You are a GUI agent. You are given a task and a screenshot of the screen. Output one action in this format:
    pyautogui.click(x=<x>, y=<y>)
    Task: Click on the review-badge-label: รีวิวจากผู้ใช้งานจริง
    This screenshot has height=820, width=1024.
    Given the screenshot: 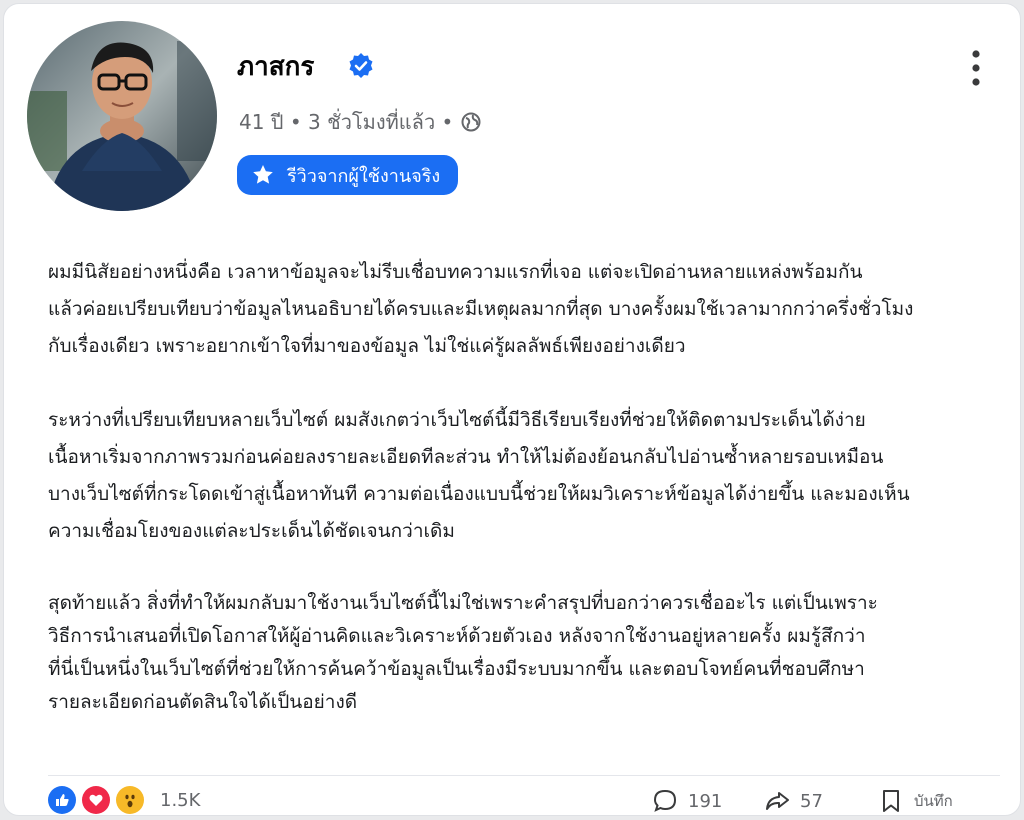 What is the action you would take?
    pyautogui.click(x=364, y=176)
    